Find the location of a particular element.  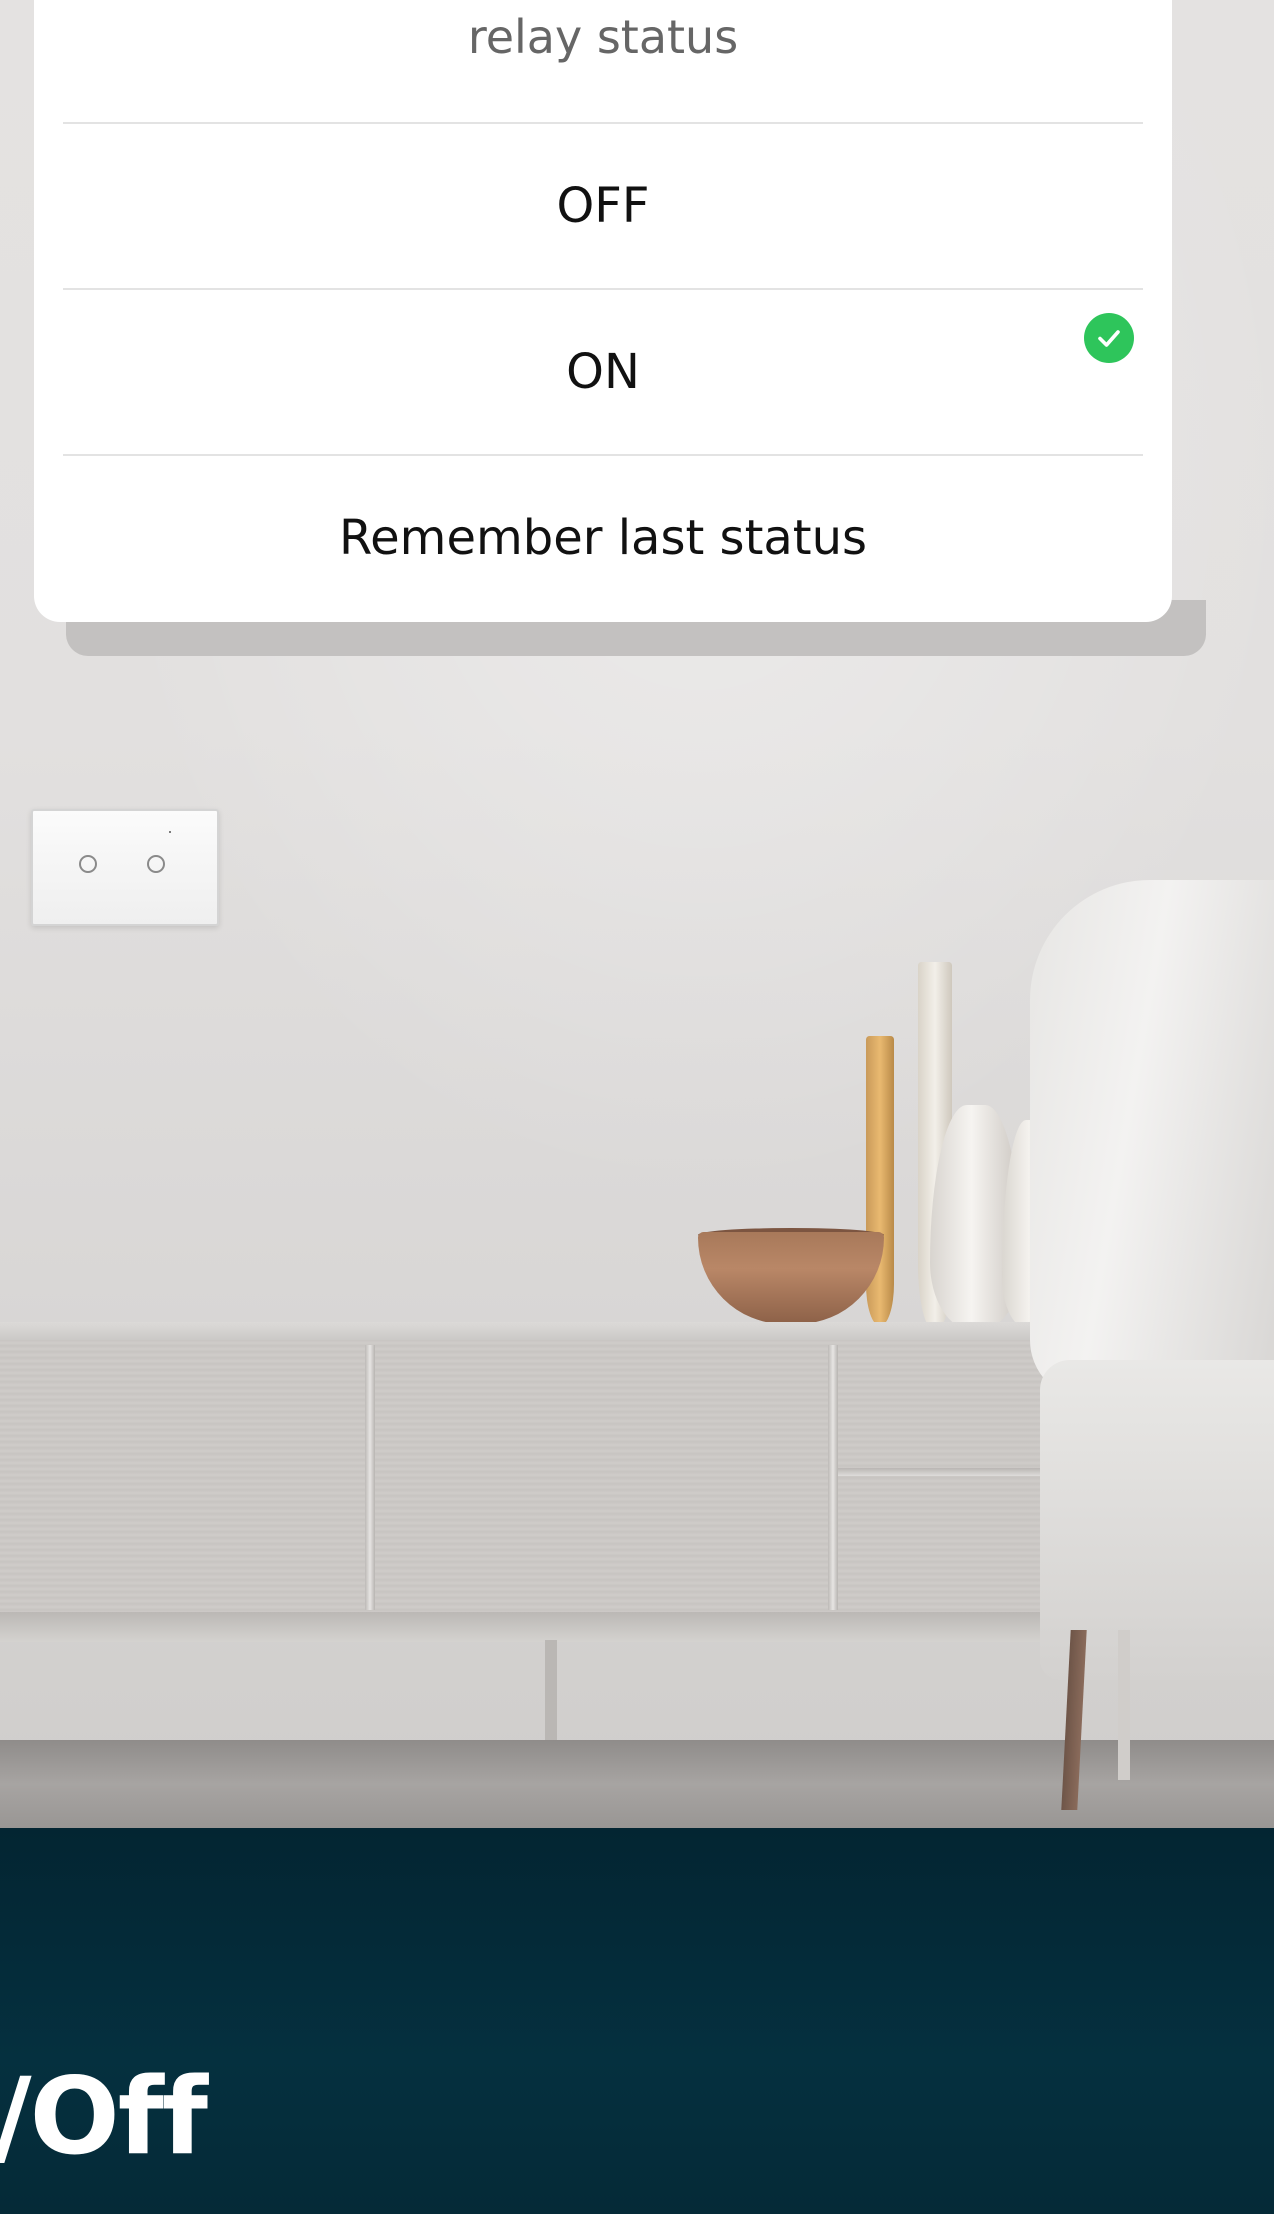

option-off-label: OFF is located at coordinates (603, 206).